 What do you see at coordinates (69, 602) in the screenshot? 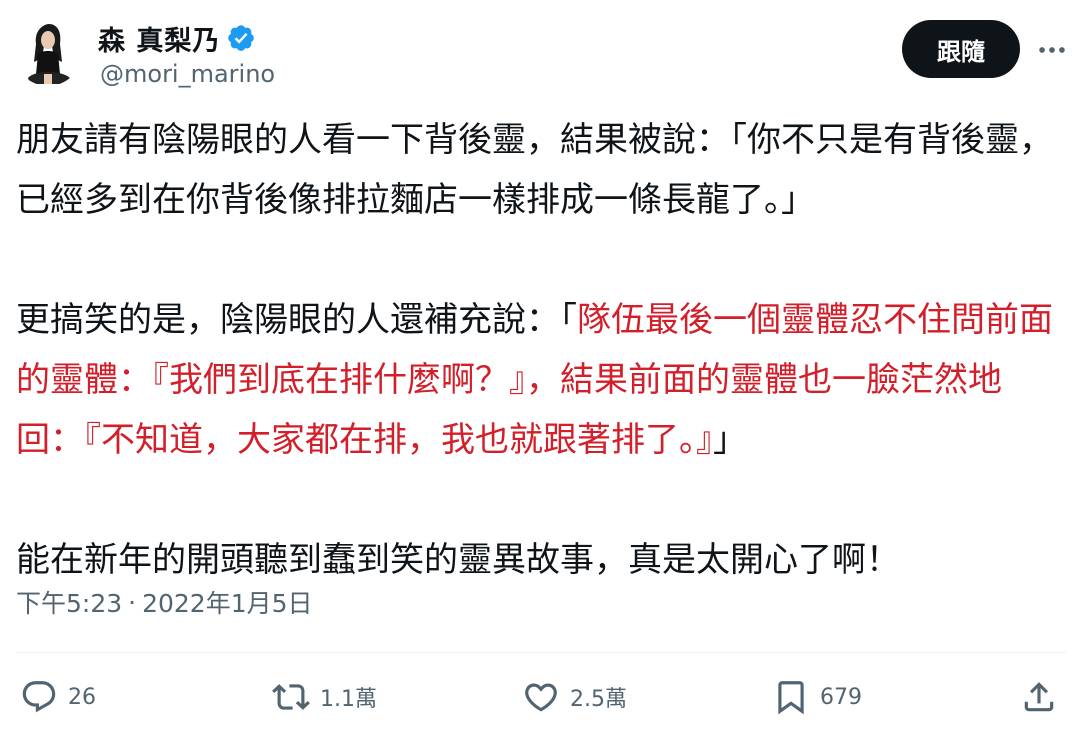
I see `tweet-time: 下午5:23` at bounding box center [69, 602].